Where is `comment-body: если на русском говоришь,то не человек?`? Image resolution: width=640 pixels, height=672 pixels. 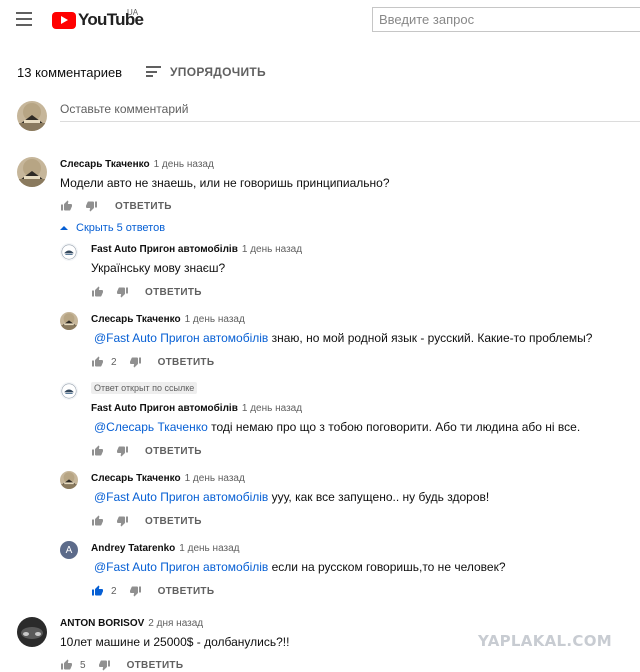 comment-body: если на русском говоришь,то не человек? is located at coordinates (387, 567).